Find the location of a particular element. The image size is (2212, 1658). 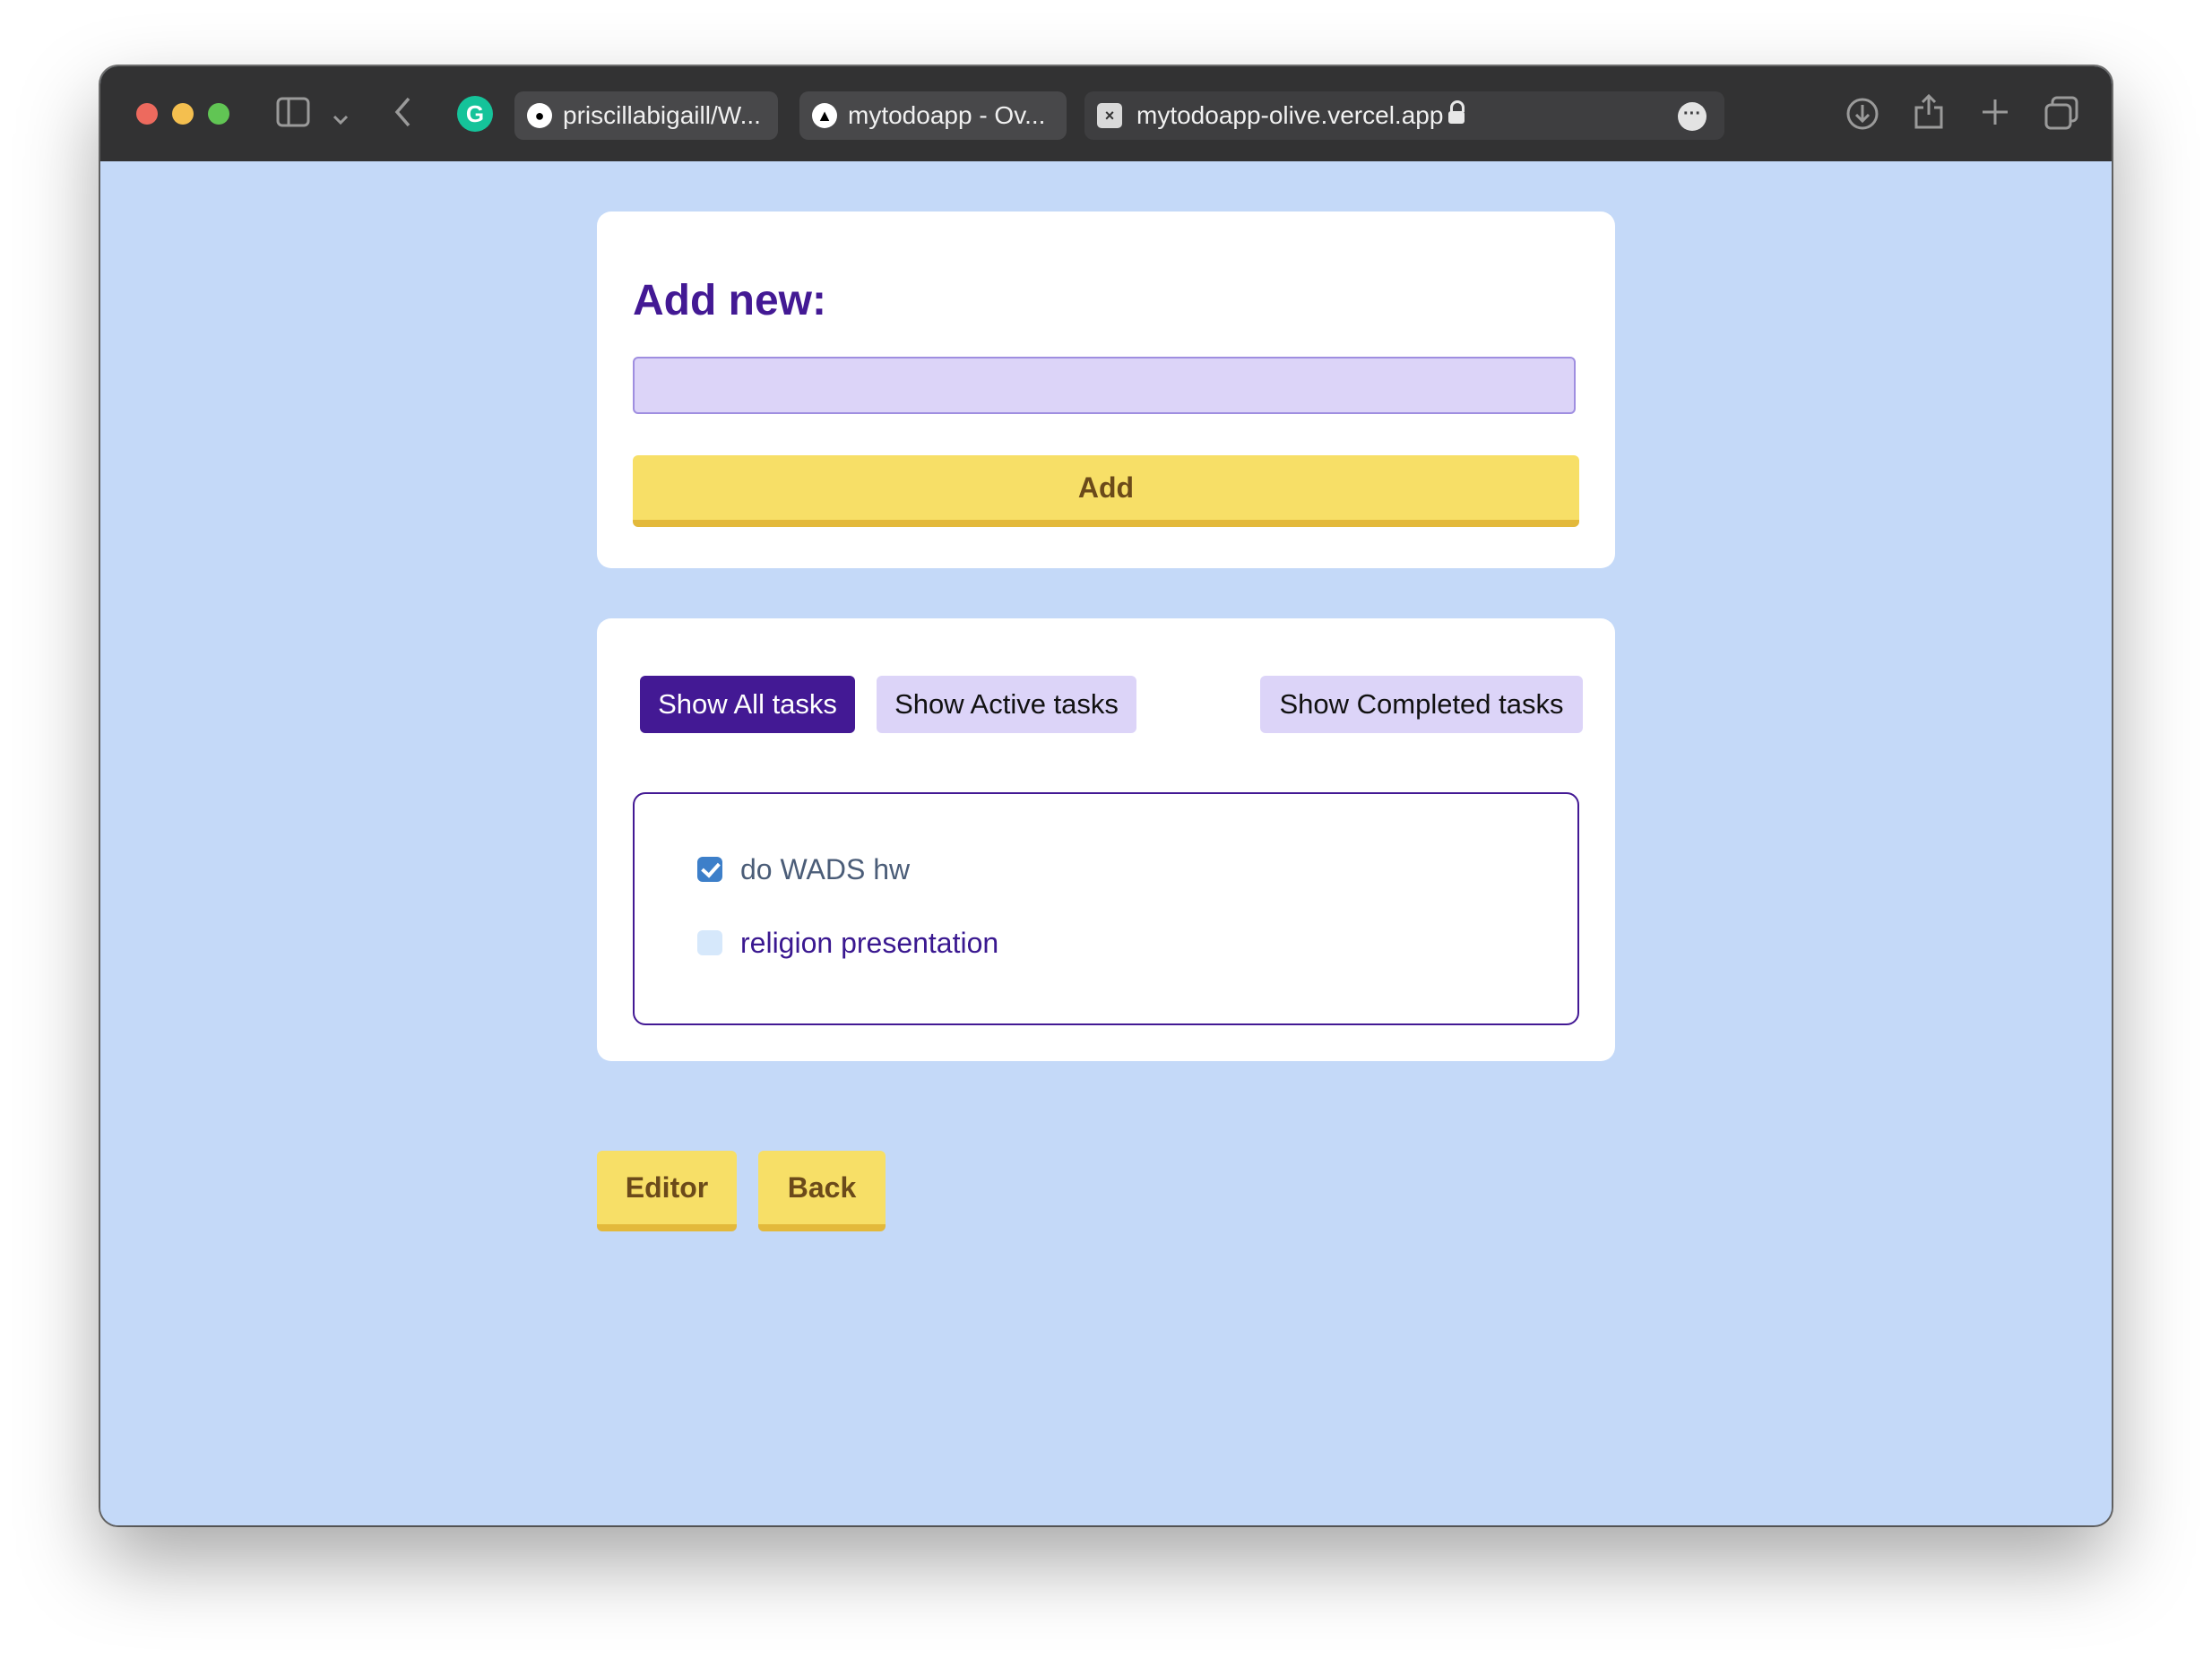

editor-button: Editor is located at coordinates (667, 1191).